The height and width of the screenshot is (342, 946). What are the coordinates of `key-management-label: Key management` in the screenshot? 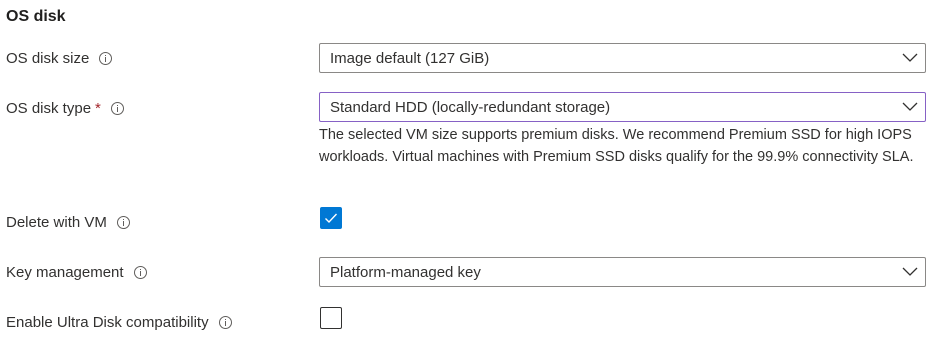 It's located at (65, 272).